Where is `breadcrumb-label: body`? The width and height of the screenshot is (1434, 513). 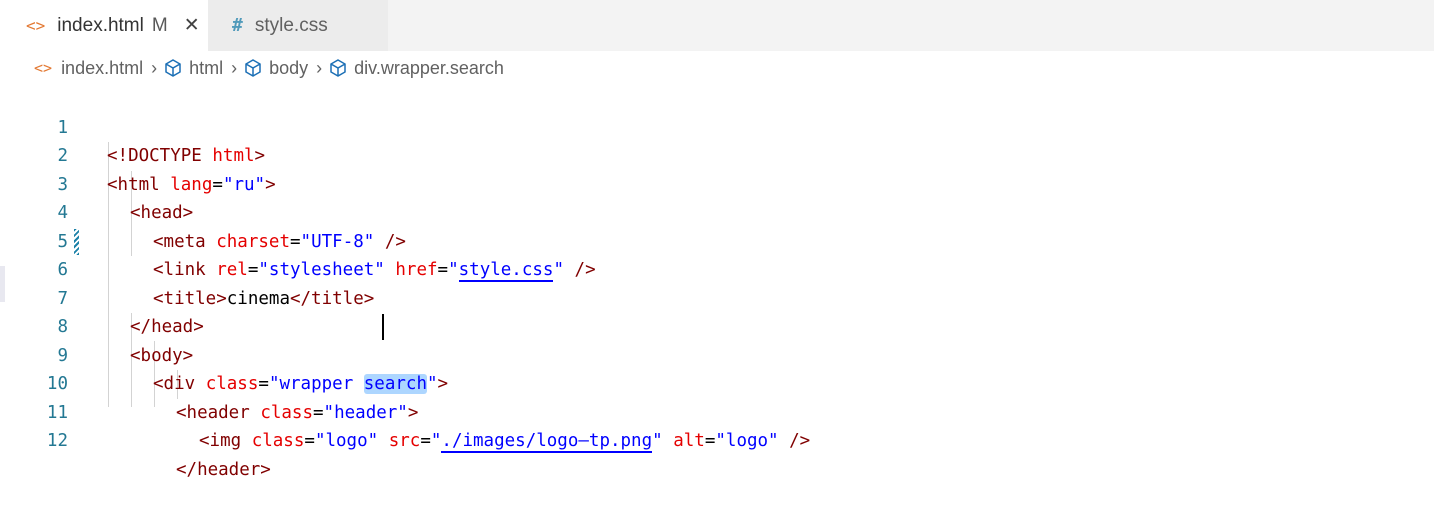
breadcrumb-label: body is located at coordinates (289, 67).